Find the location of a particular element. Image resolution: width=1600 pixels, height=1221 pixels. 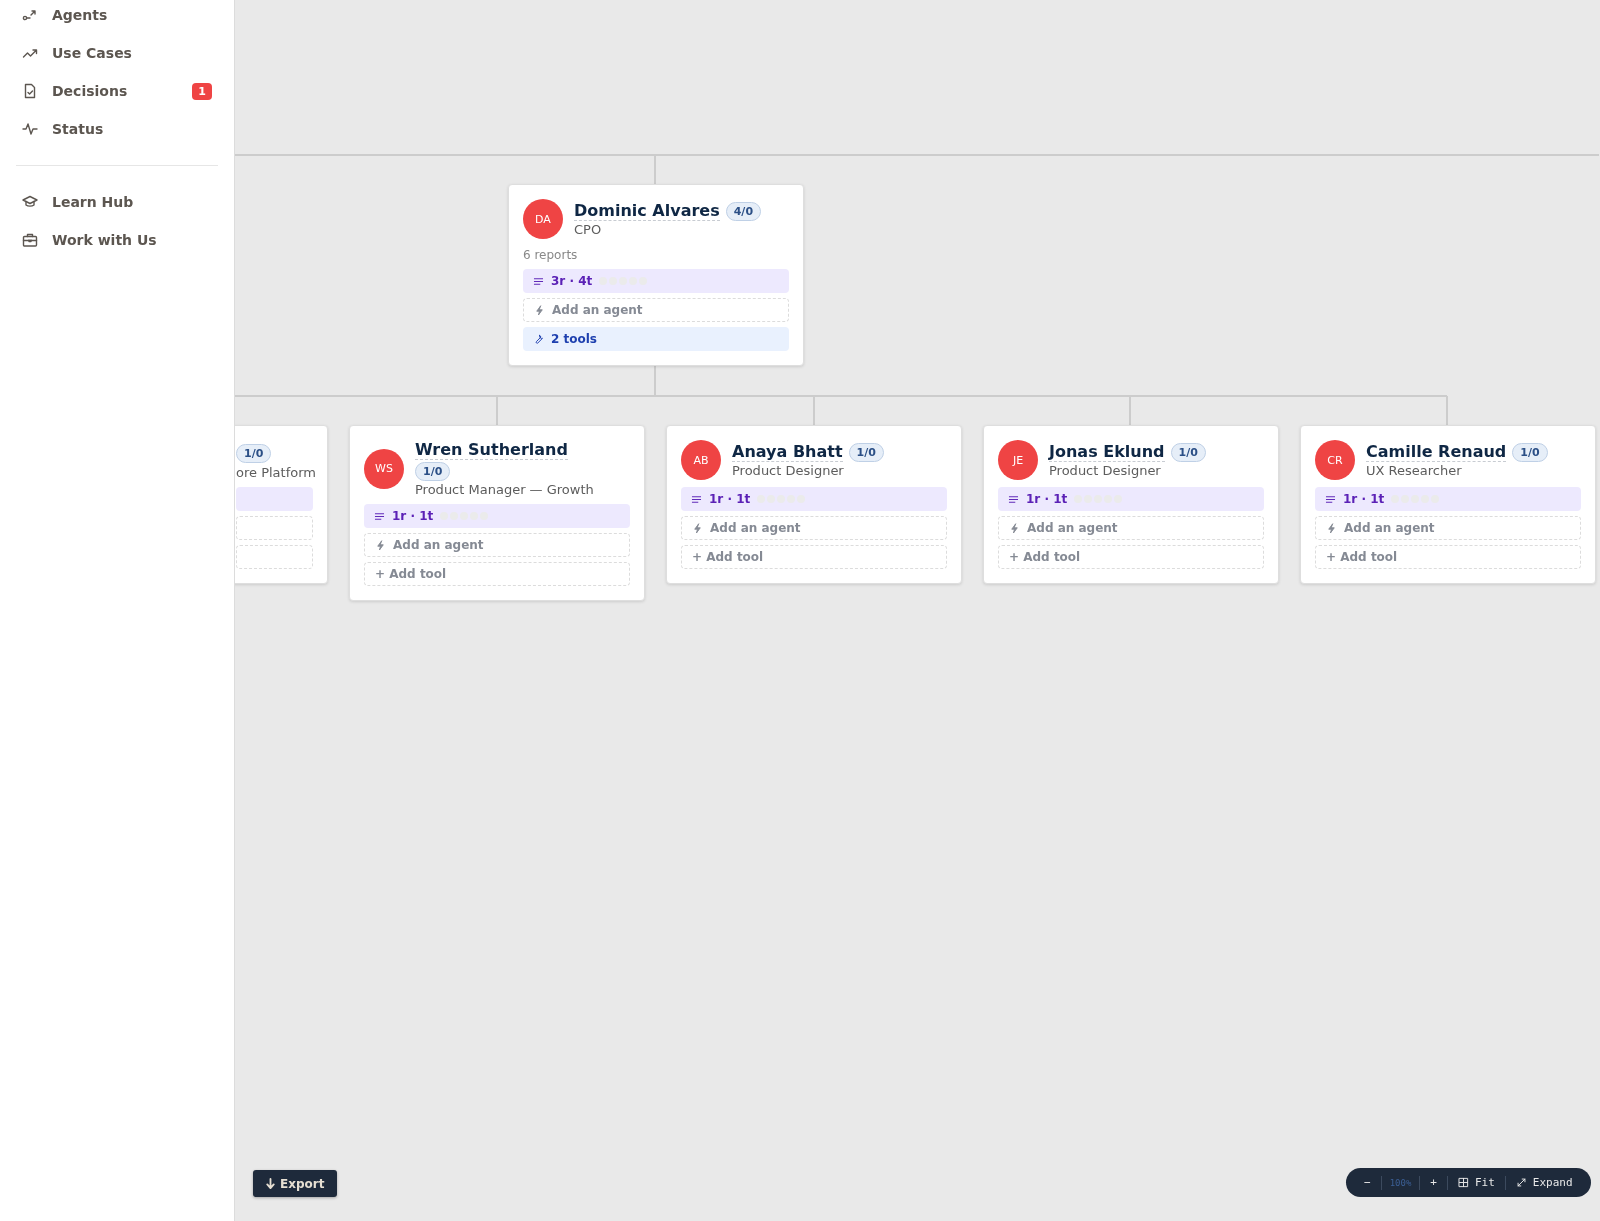

avatar: DA is located at coordinates (543, 219).